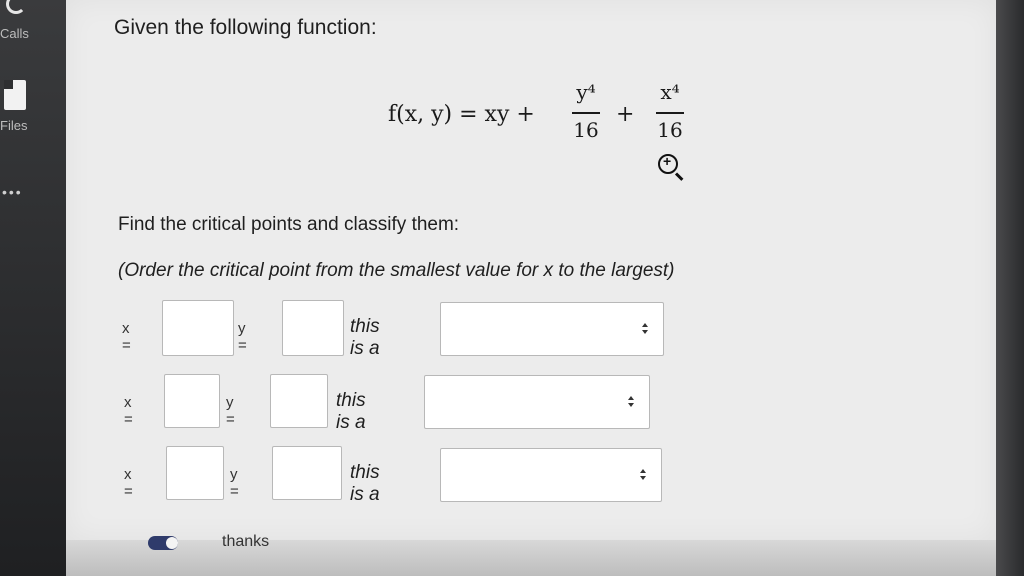  I want to click on plus-sign: +, so click(625, 114).